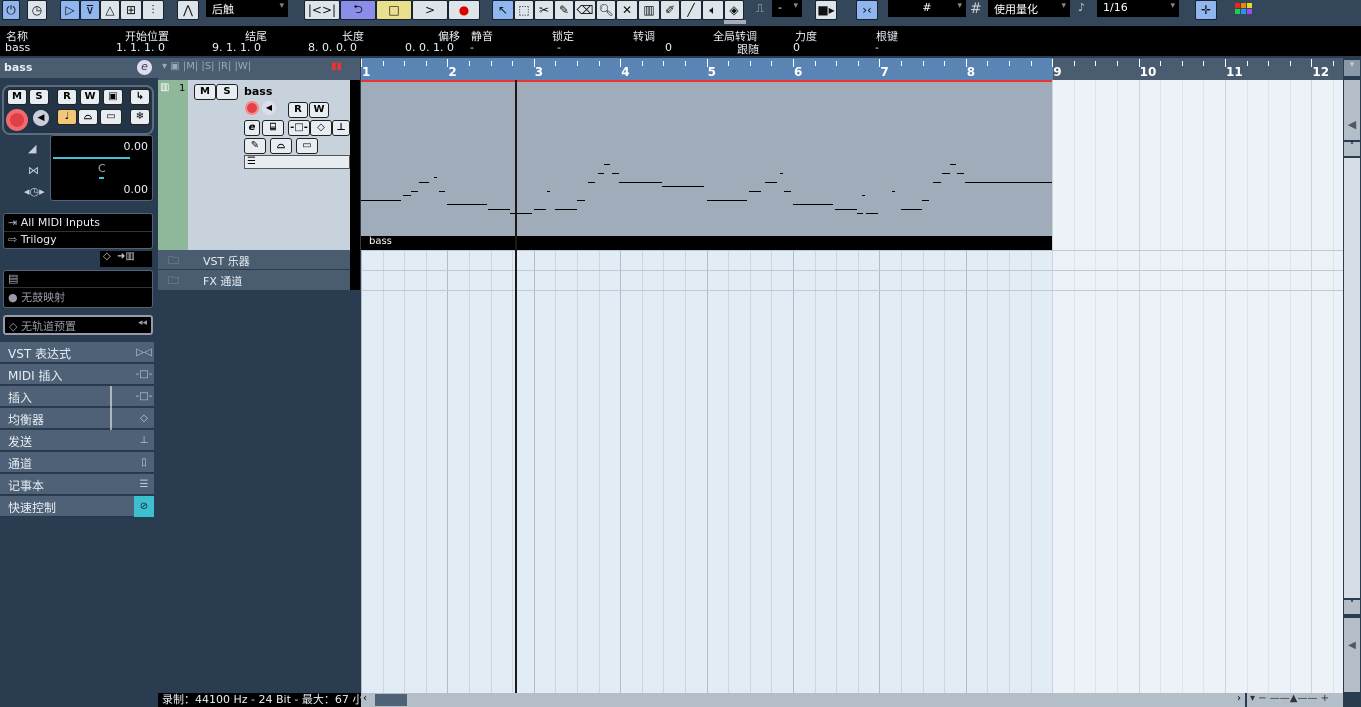  Describe the element at coordinates (515, 386) in the screenshot. I see `playhead-cursor` at that location.